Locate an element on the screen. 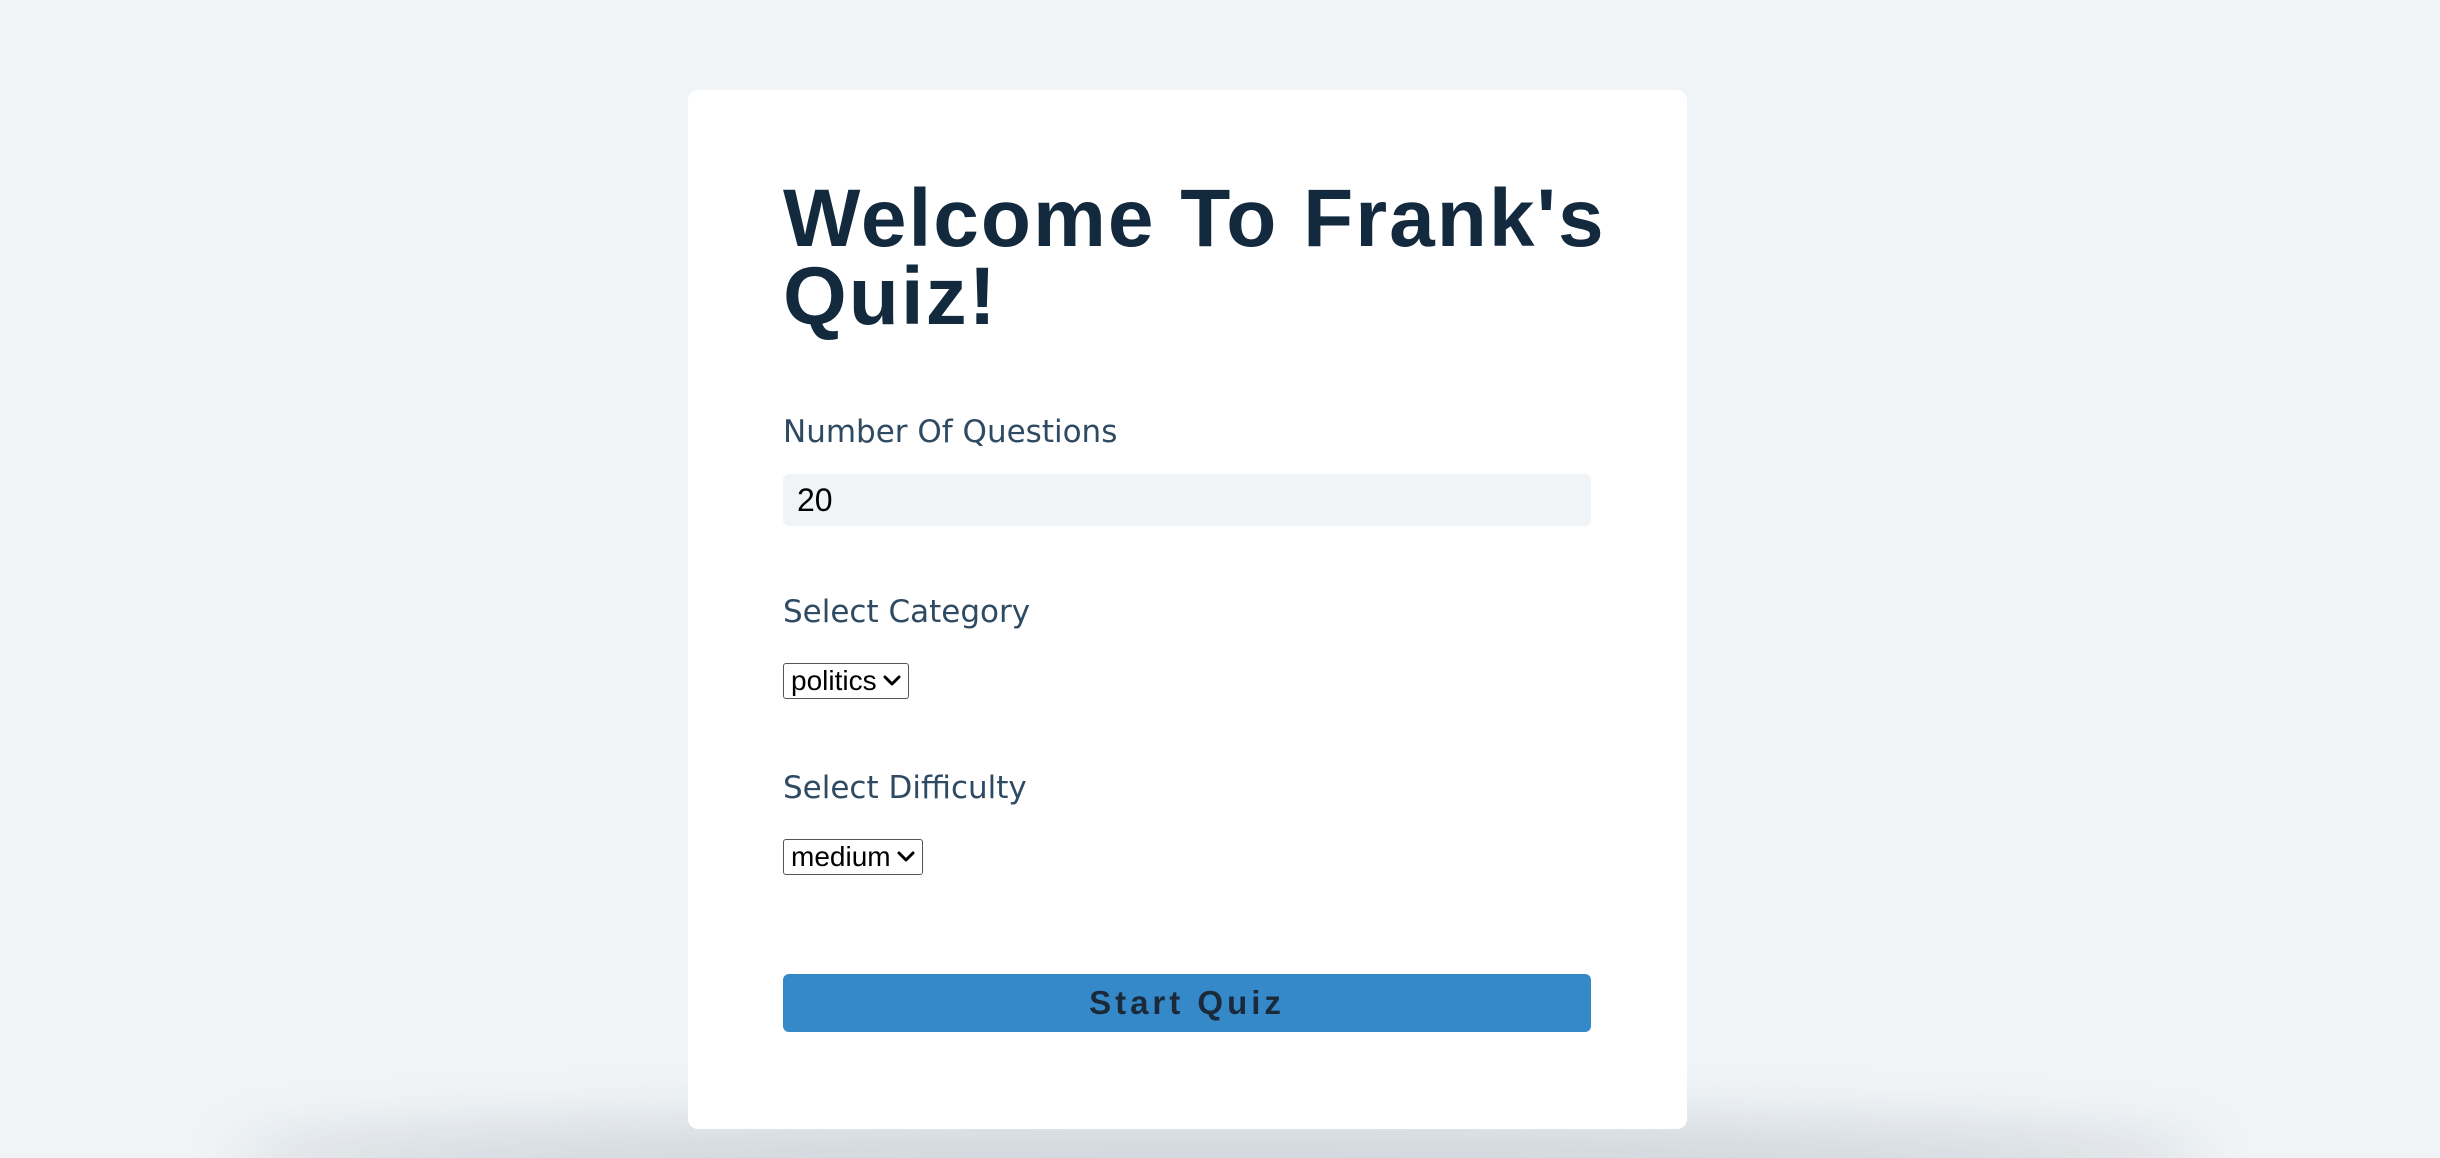 The height and width of the screenshot is (1158, 2440). difficulty-selected-value: medium is located at coordinates (841, 856).